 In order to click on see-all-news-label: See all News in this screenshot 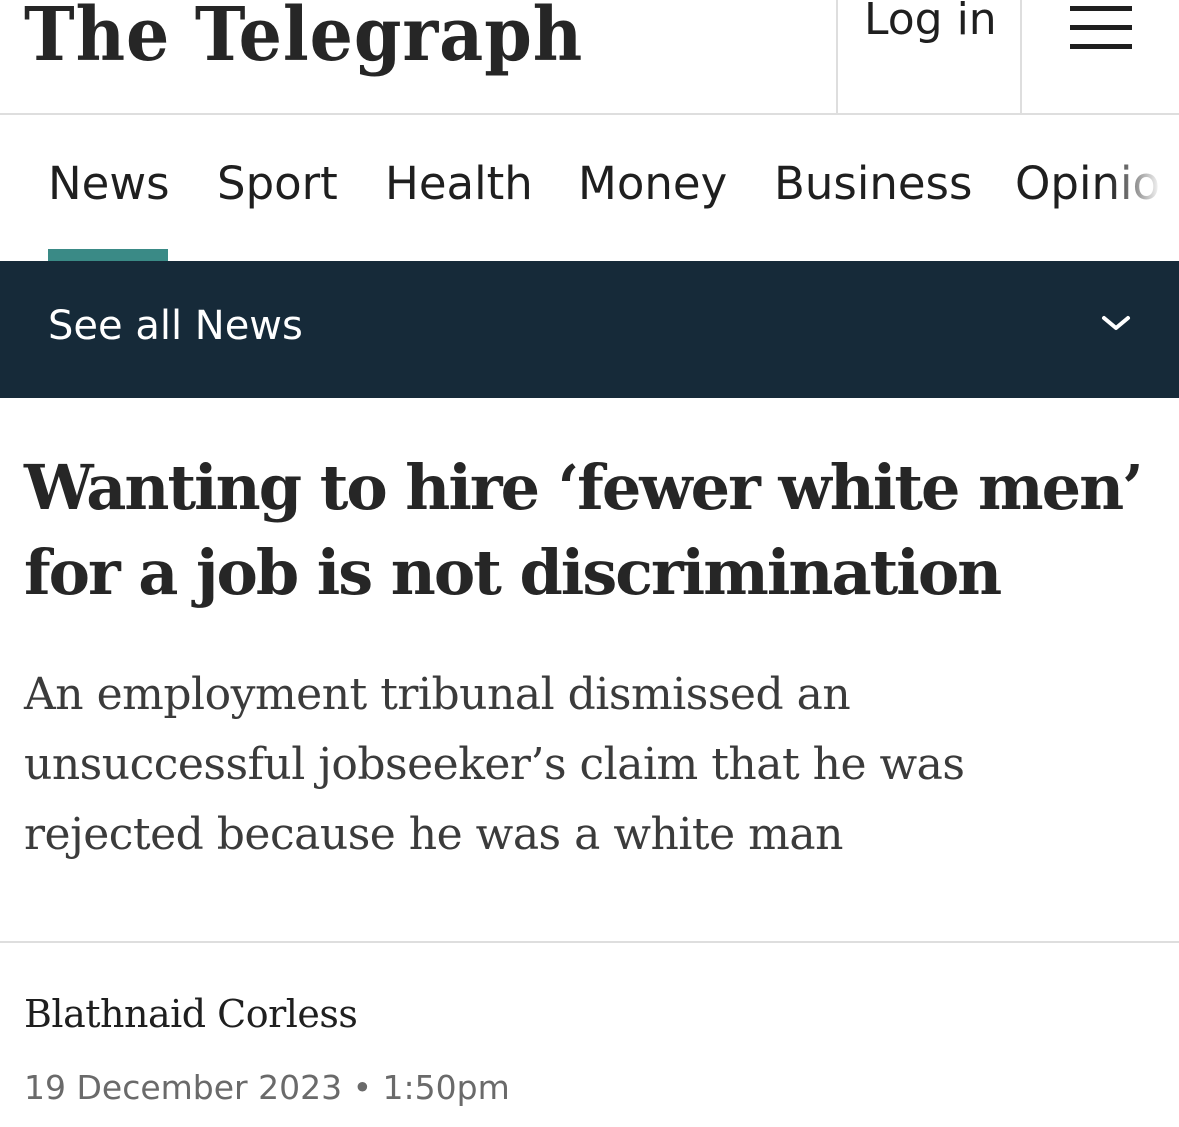, I will do `click(175, 326)`.